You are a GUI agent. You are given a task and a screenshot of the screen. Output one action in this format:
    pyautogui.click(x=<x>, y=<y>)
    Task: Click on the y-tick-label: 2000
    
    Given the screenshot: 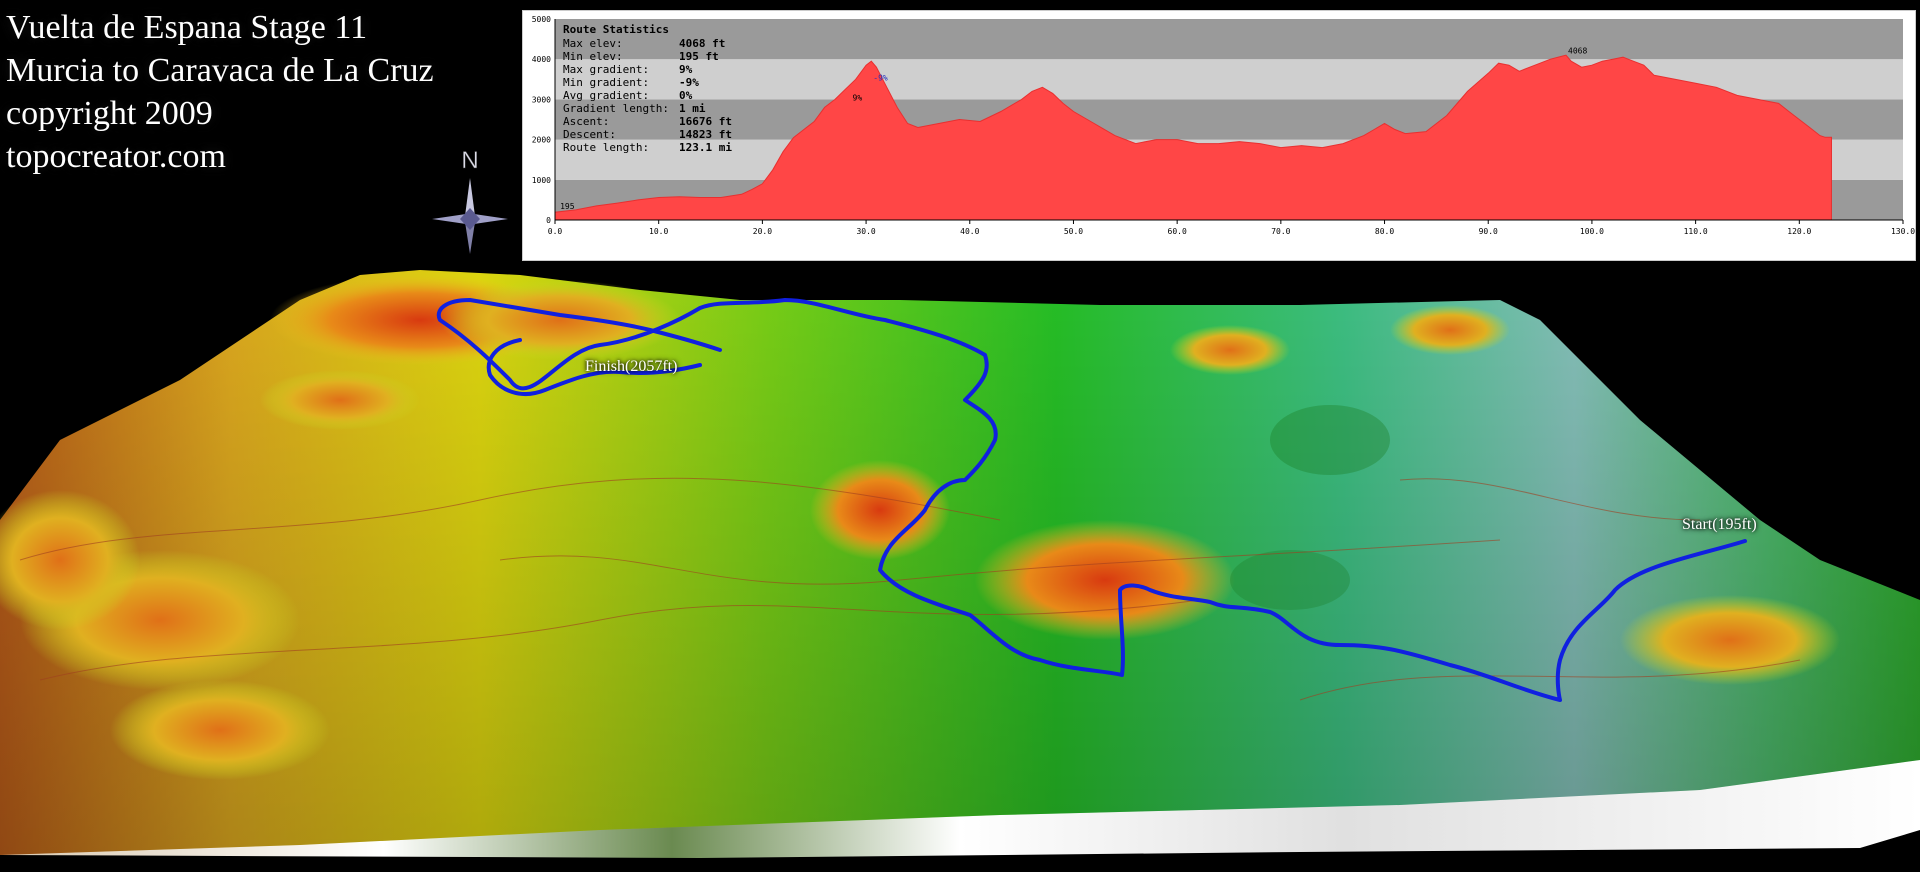 What is the action you would take?
    pyautogui.click(x=541, y=140)
    